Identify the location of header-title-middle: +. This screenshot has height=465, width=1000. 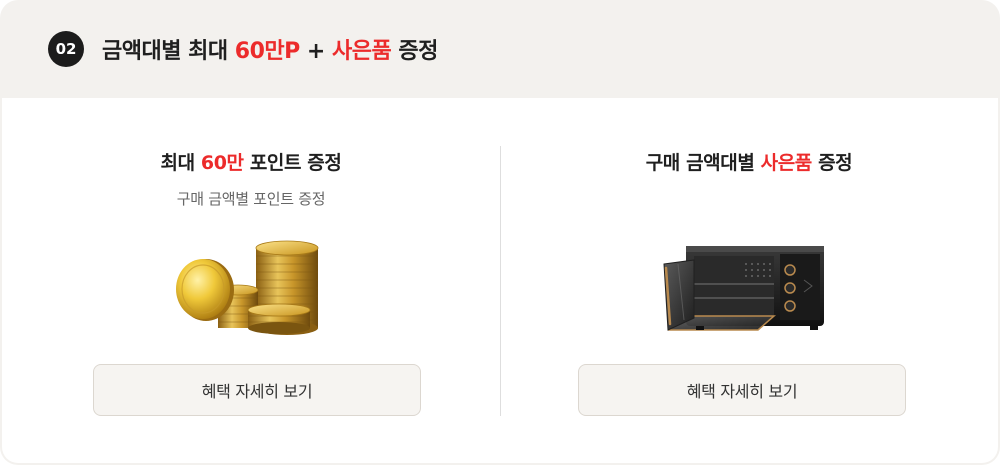
(316, 51).